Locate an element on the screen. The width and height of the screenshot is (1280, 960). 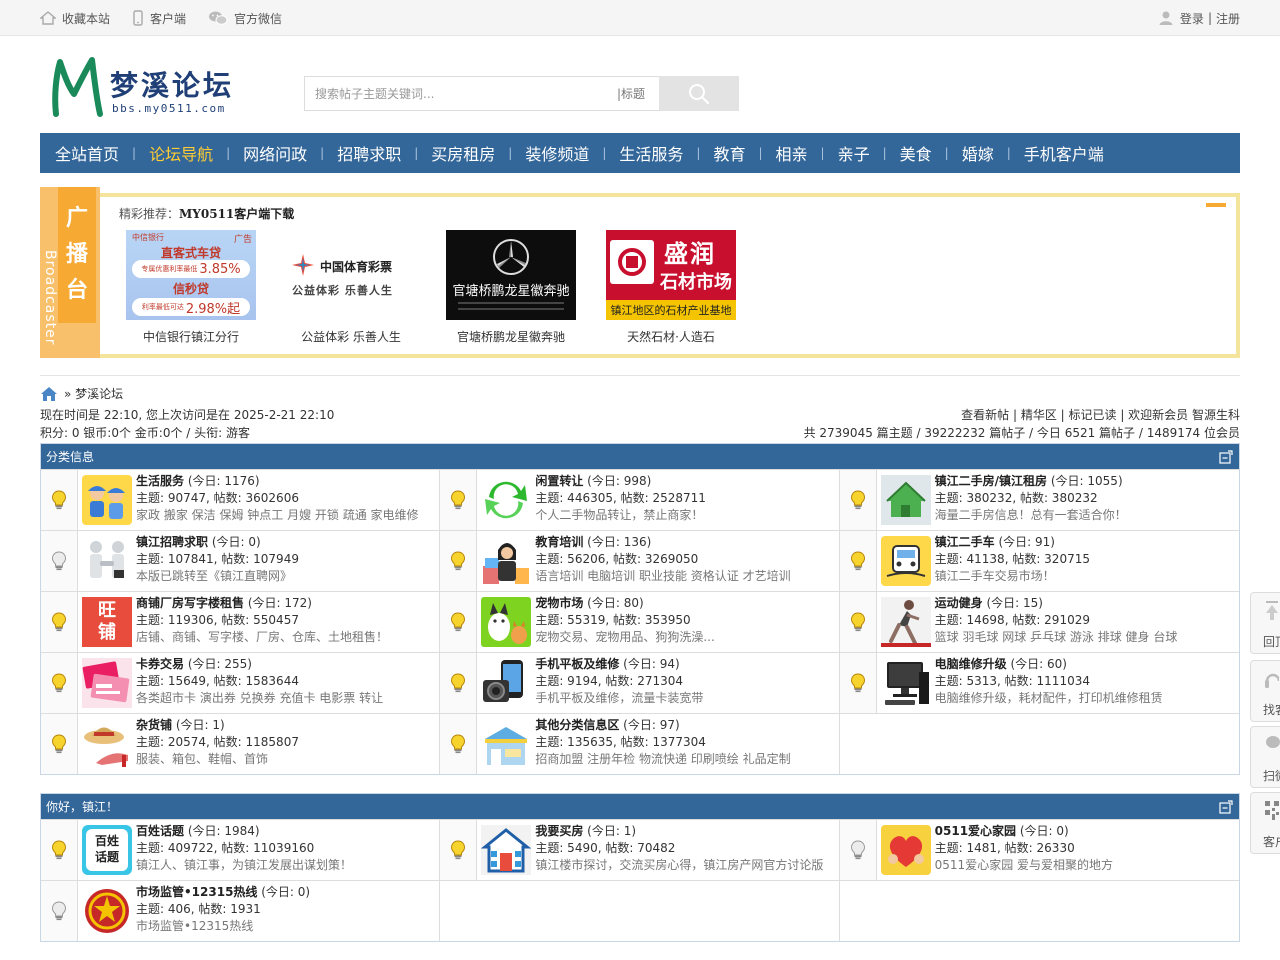
section-title: 分类信息 is located at coordinates (70, 456).